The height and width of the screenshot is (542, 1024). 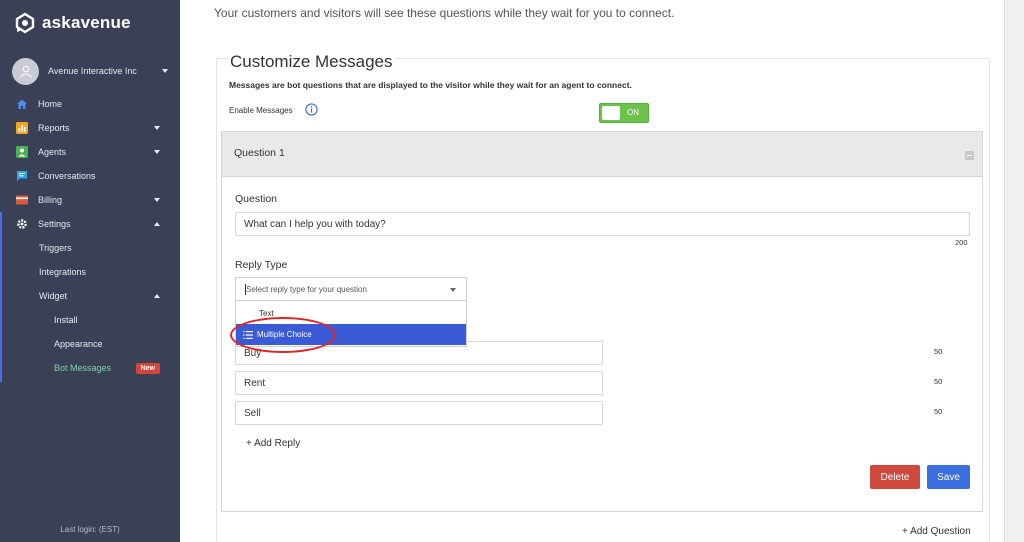 What do you see at coordinates (602, 154) in the screenshot?
I see `question-panel-header: Question 1` at bounding box center [602, 154].